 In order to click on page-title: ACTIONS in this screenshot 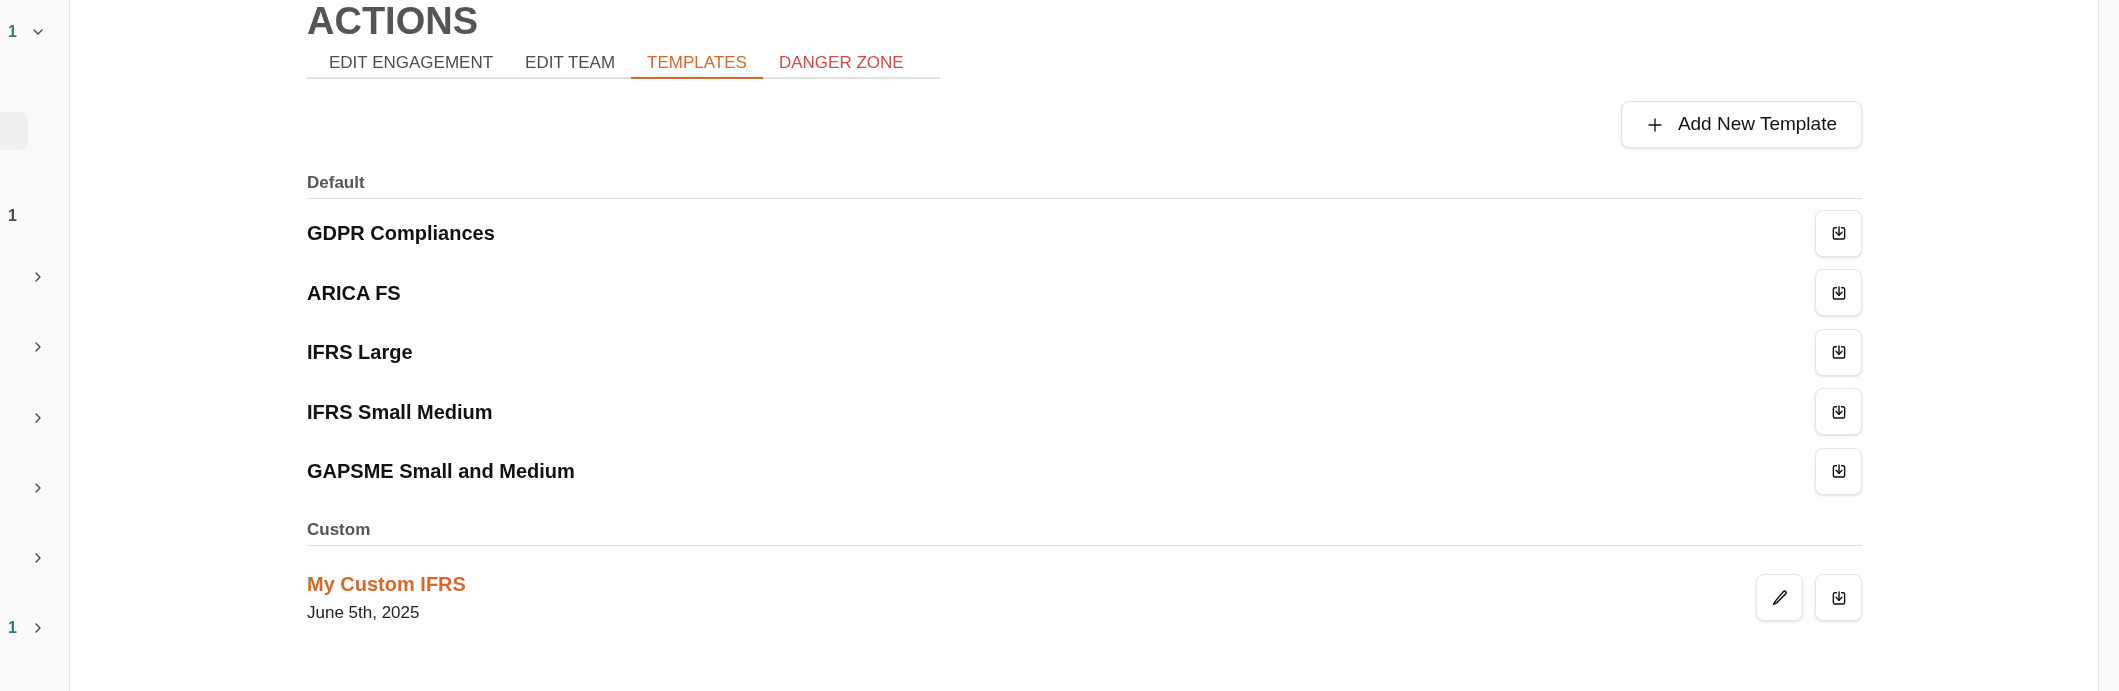, I will do `click(392, 21)`.